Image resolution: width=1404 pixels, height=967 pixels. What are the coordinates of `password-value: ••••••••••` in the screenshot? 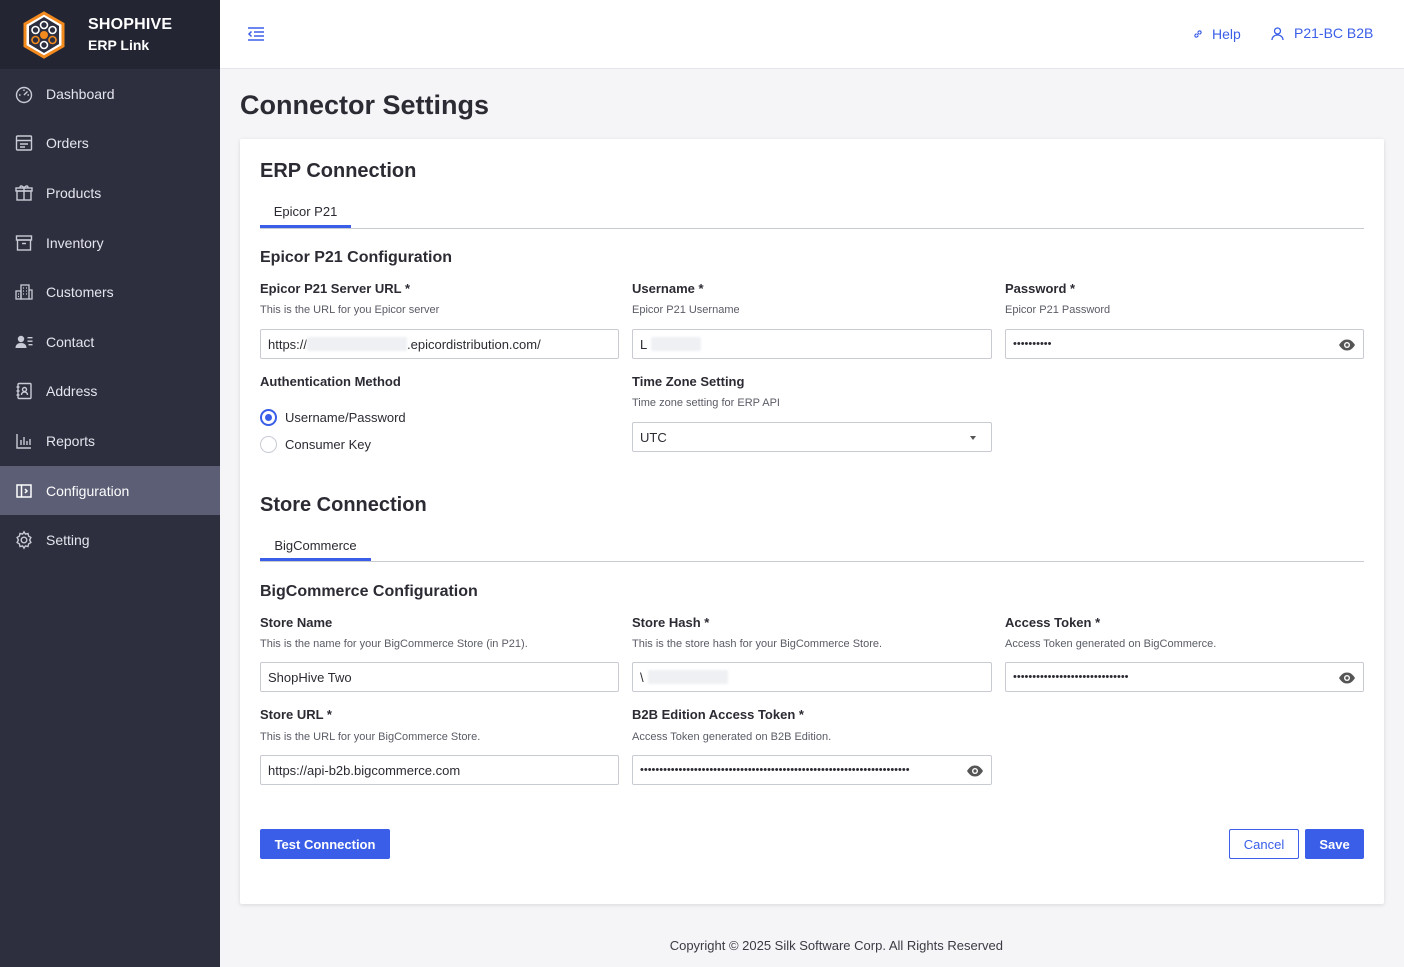 It's located at (1032, 344).